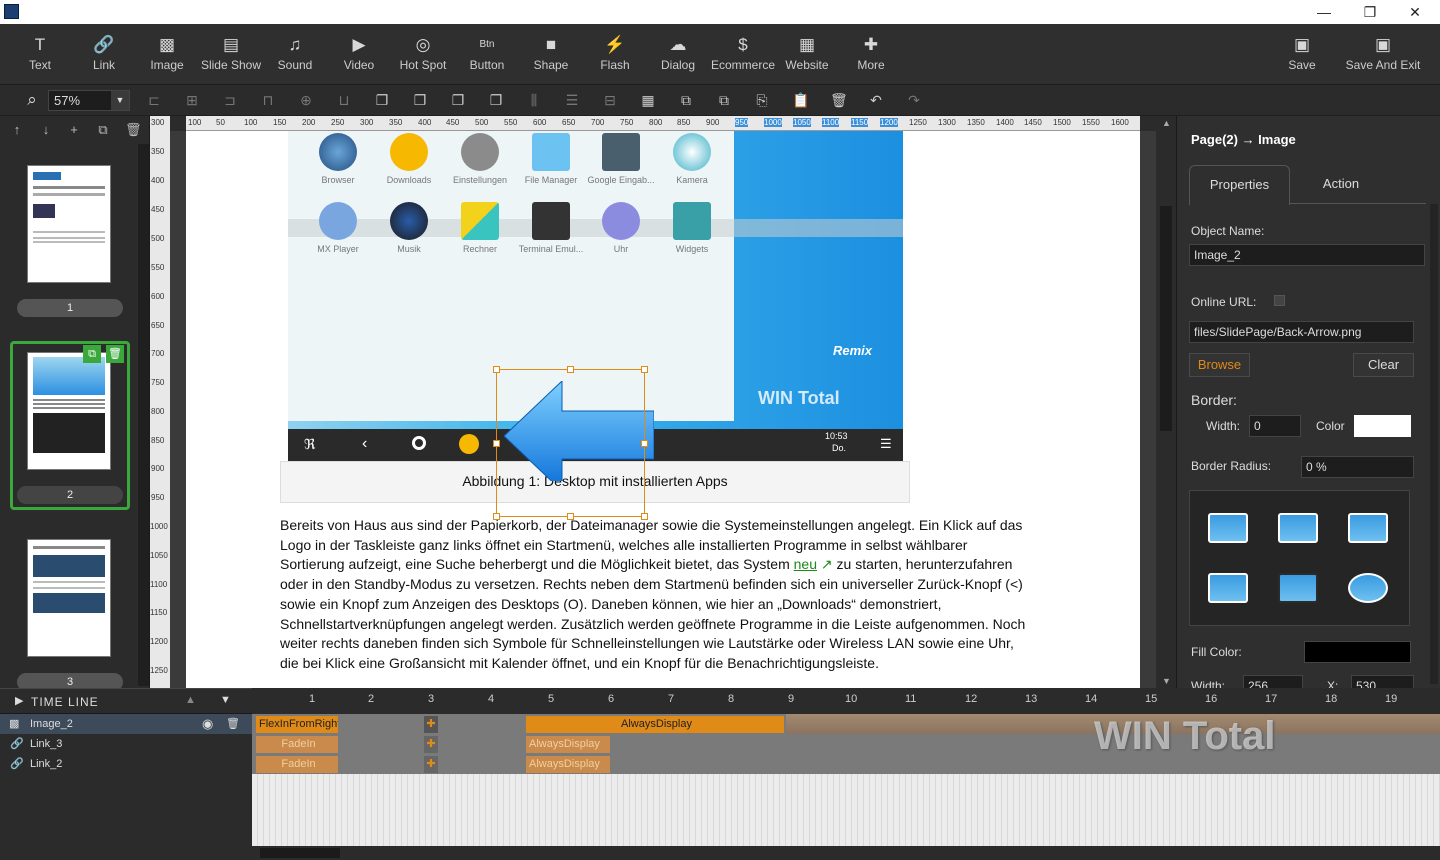  I want to click on flip-v-icon: ⧉, so click(724, 100).